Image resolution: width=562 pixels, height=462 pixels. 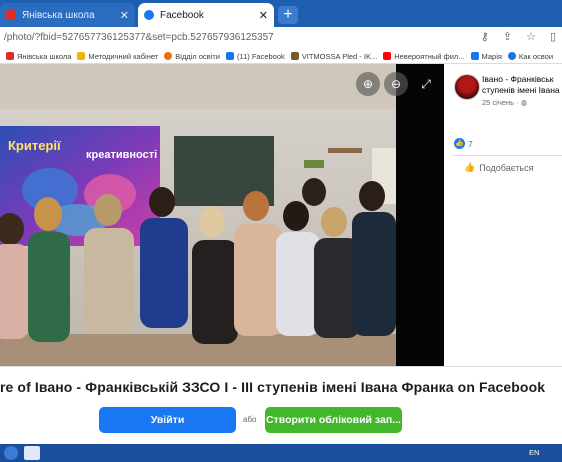 What do you see at coordinates (32, 453) in the screenshot?
I see `taskbar-app-icon` at bounding box center [32, 453].